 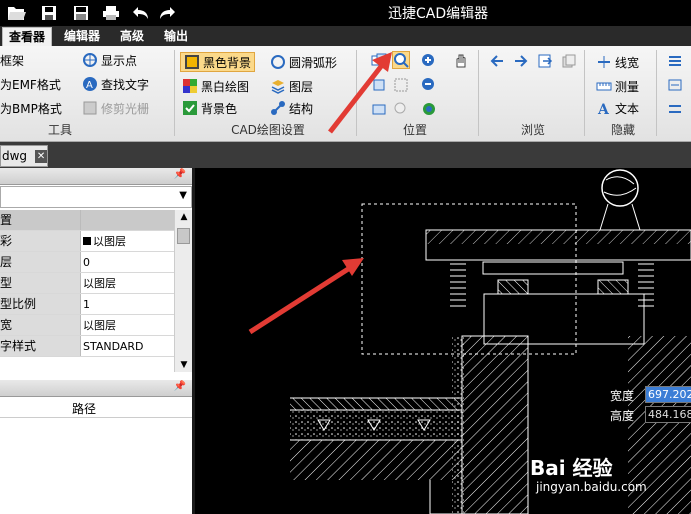 I want to click on group-label-position: 位置, so click(x=414, y=130).